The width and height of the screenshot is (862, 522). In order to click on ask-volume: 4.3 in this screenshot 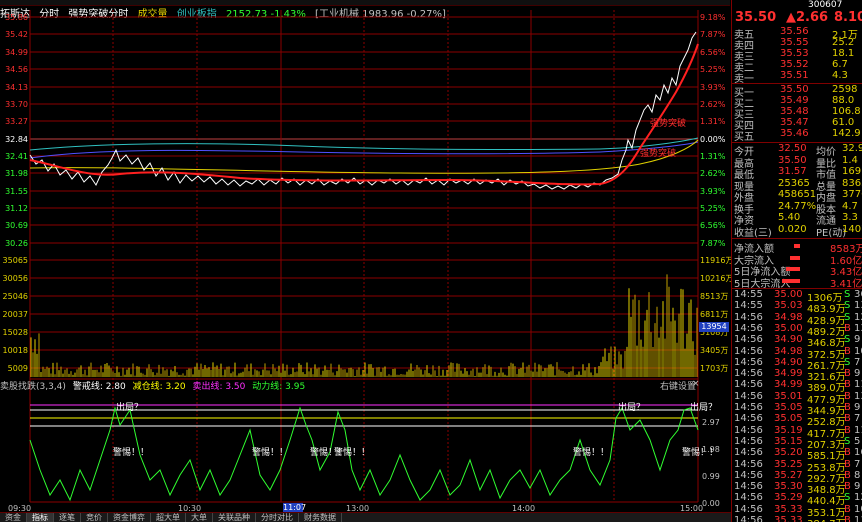, I will do `click(840, 75)`.